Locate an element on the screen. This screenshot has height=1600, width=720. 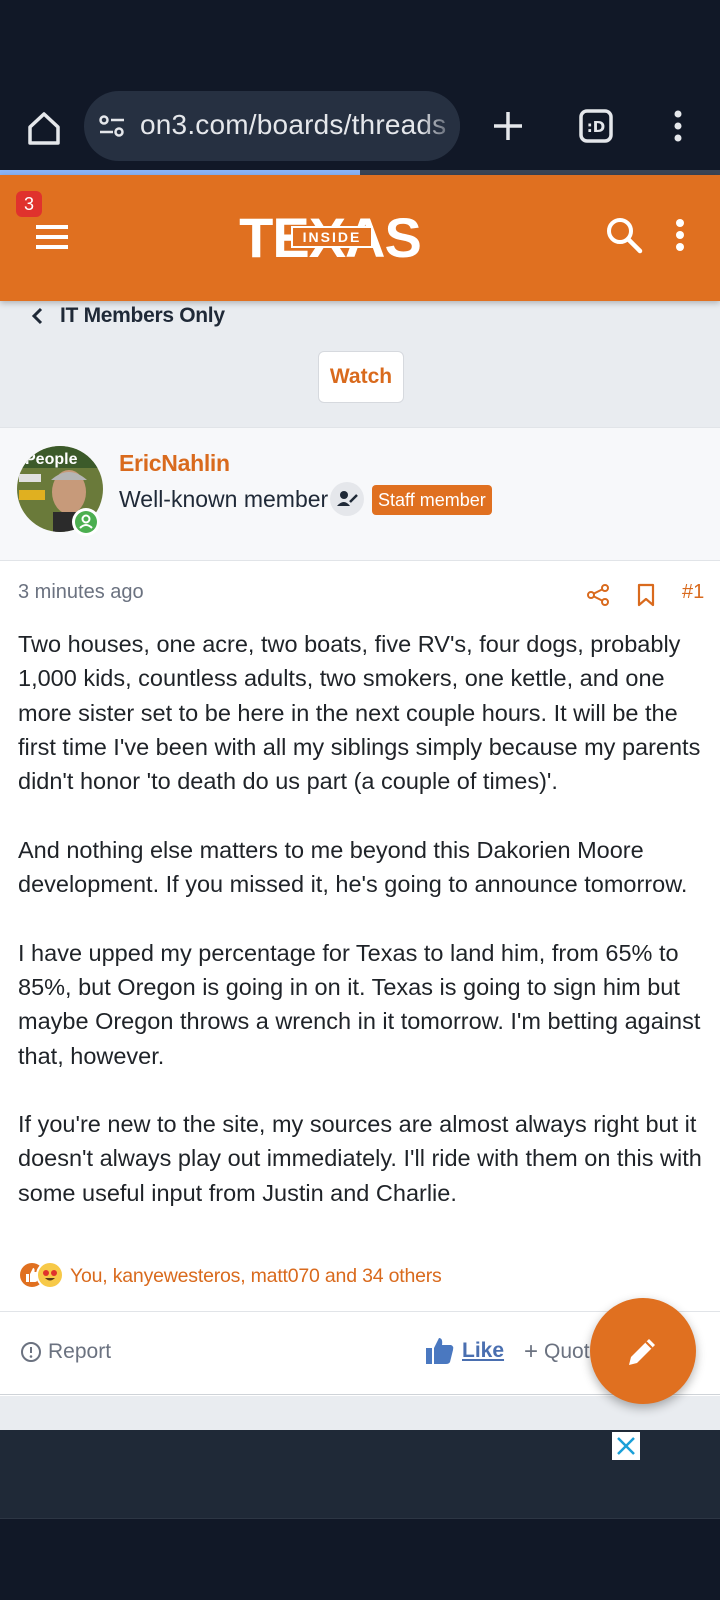
staff-writer-icon is located at coordinates (347, 499).